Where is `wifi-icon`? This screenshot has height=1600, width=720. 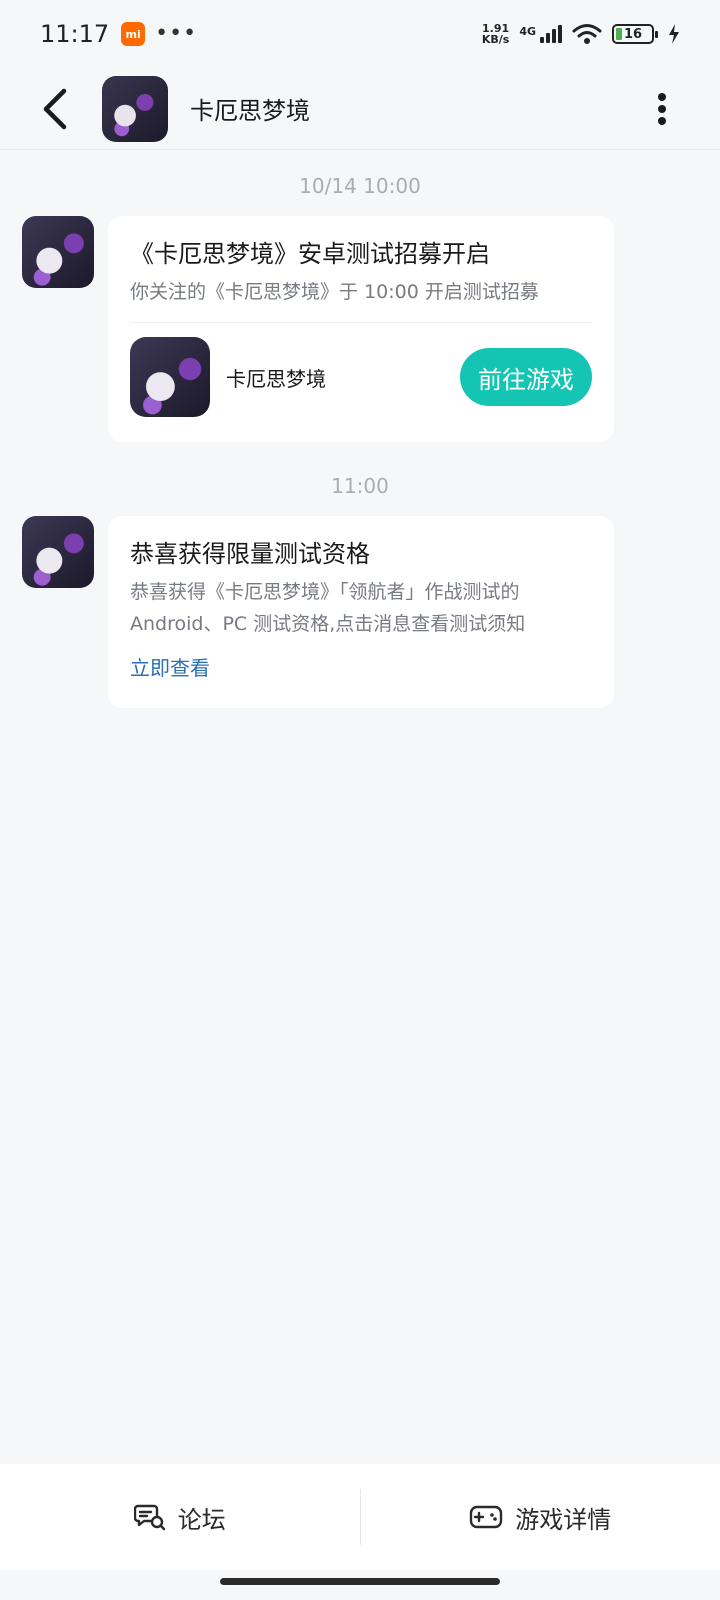
wifi-icon is located at coordinates (587, 34).